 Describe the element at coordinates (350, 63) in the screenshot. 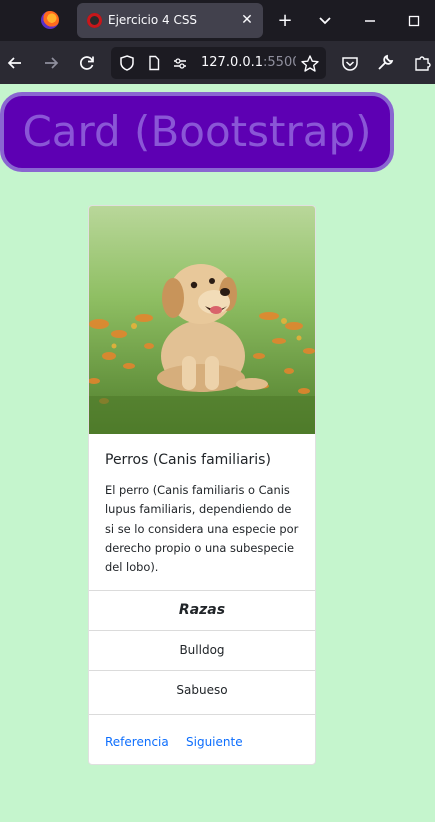

I see `pocket-icon` at that location.